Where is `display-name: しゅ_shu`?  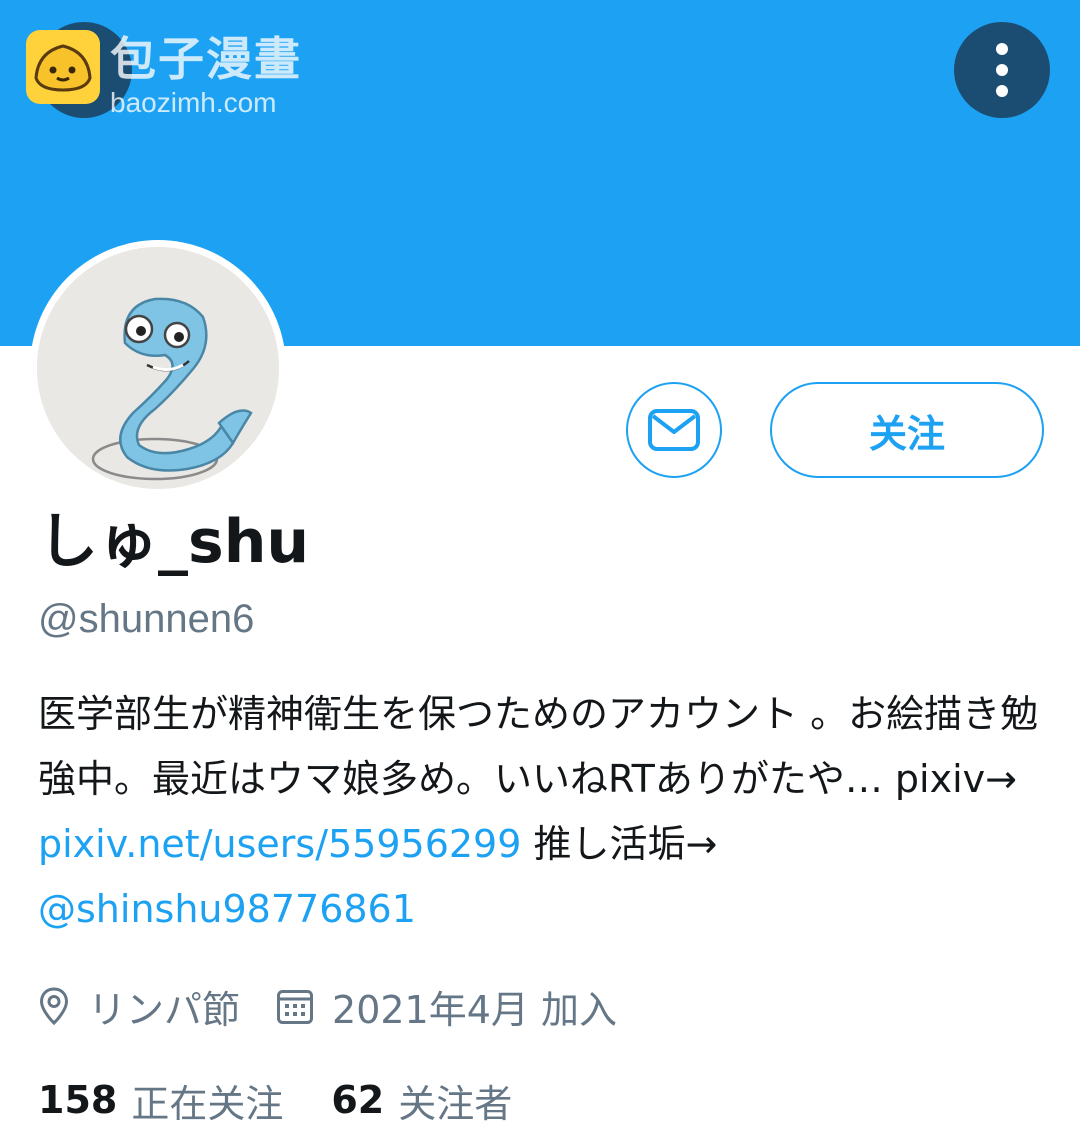
display-name: しゅ_shu is located at coordinates (174, 542).